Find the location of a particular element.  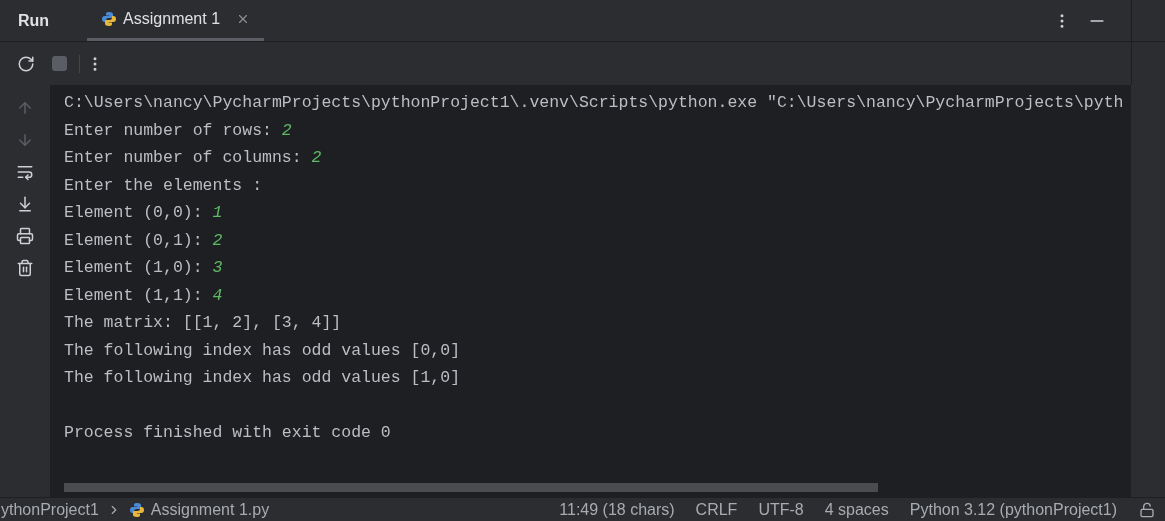

input-text: 1 is located at coordinates (217, 212).